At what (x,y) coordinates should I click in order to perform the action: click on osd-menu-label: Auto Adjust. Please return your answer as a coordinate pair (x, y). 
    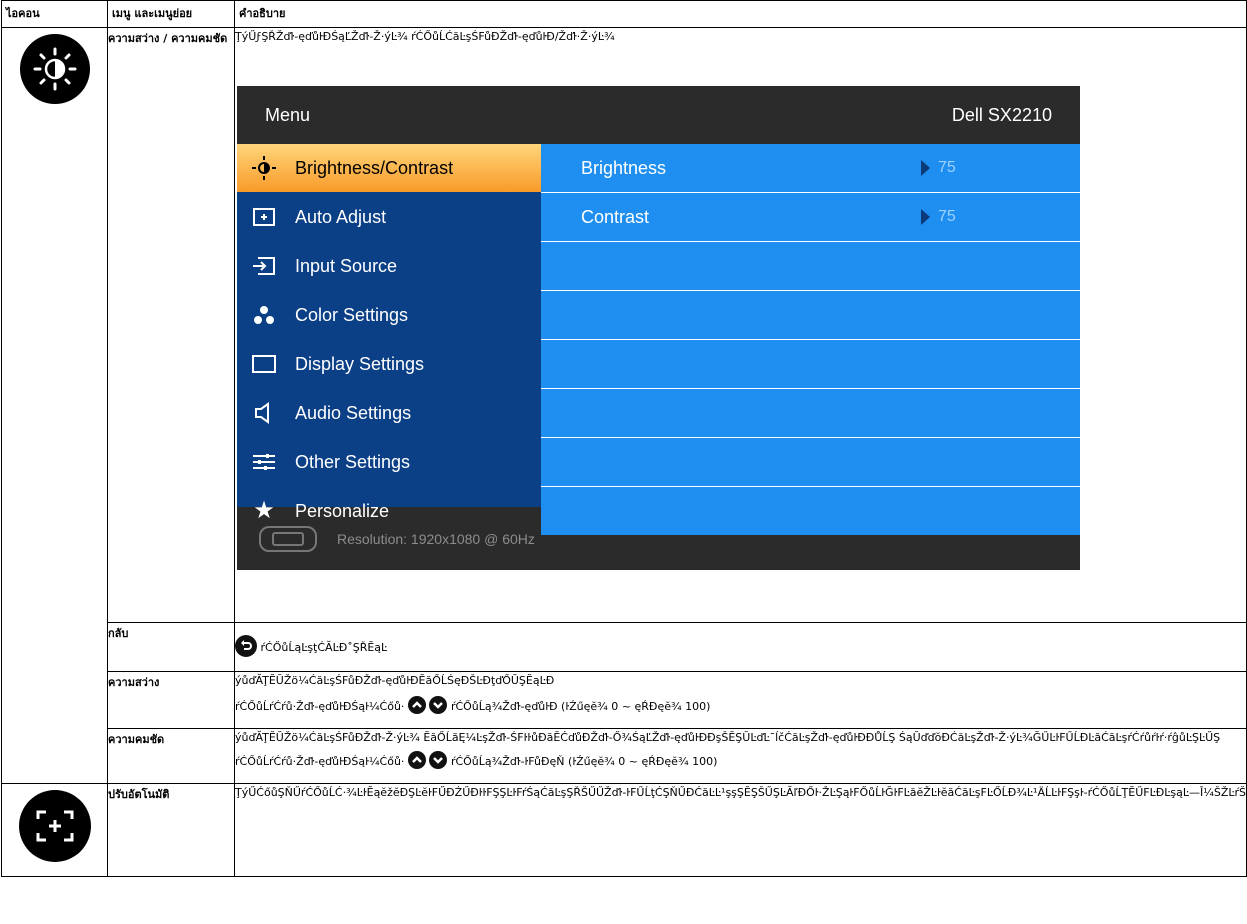
    Looking at the image, I should click on (341, 217).